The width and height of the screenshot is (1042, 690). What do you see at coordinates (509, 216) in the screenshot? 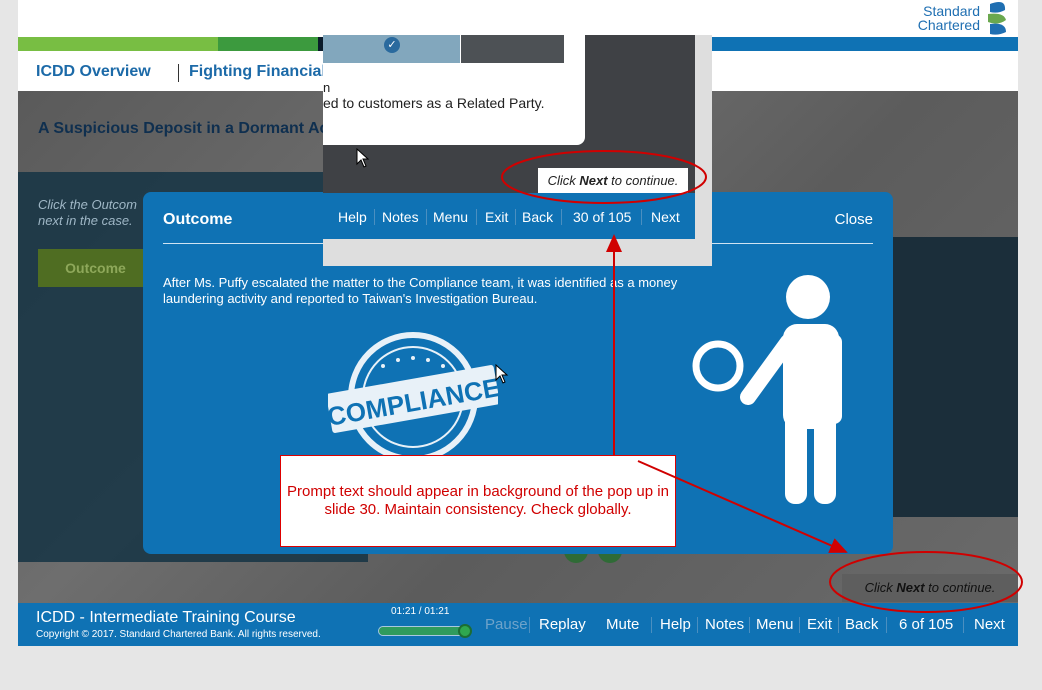
I see `slide30-nav-bar: Help Notes Menu Exit Back 30 of 105 Next` at bounding box center [509, 216].